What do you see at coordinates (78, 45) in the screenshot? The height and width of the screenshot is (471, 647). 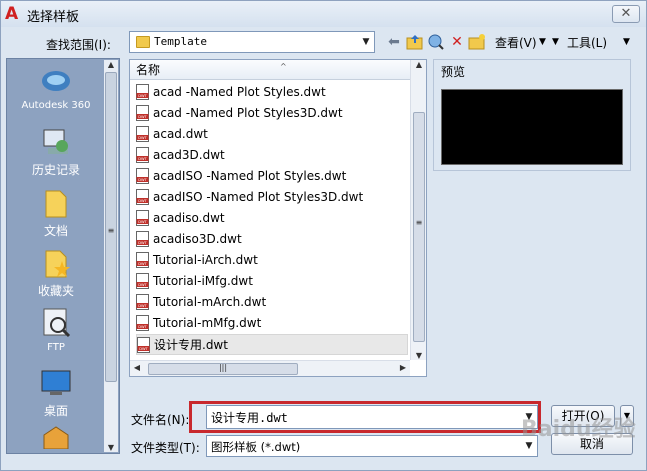 I see `lookin-label: 查找范围(I):` at bounding box center [78, 45].